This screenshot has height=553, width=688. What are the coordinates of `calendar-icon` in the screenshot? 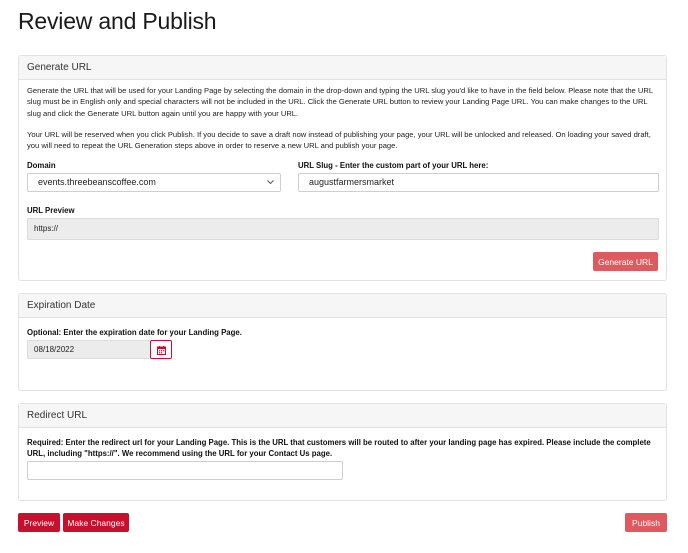 It's located at (161, 350).